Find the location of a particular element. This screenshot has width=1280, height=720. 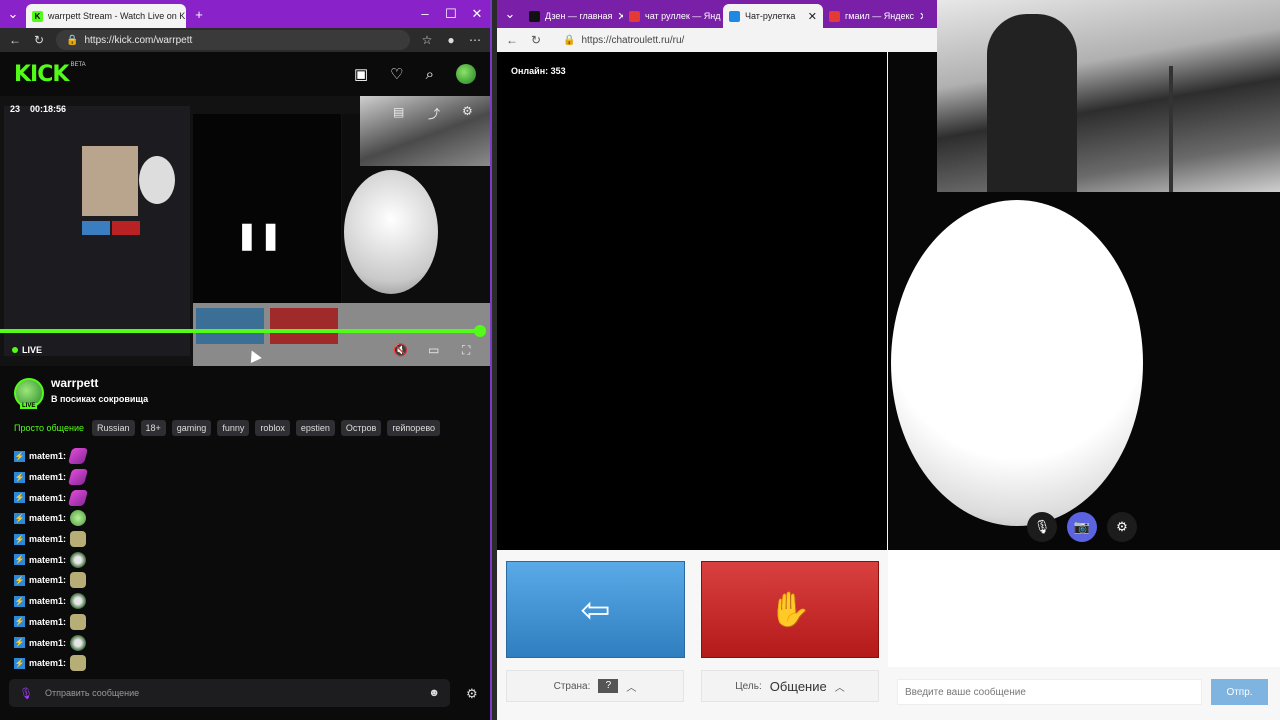

next-button: ⇦ is located at coordinates (595, 609).